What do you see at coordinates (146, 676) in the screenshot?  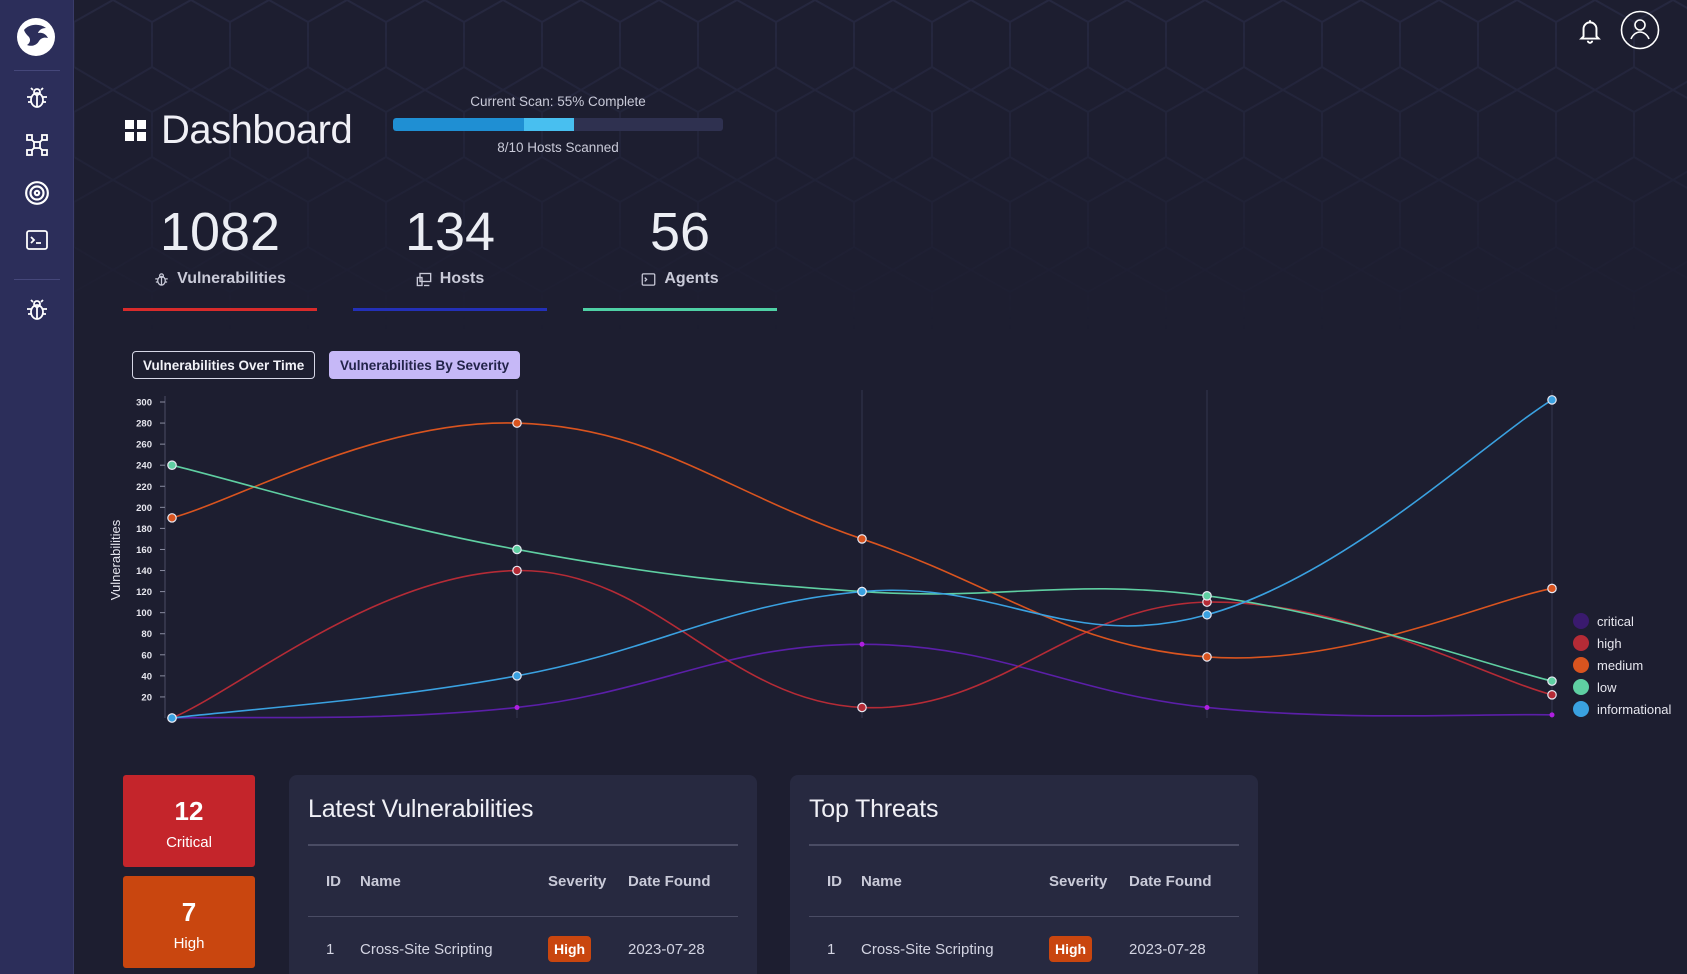 I see `y-tick-label: 40` at bounding box center [146, 676].